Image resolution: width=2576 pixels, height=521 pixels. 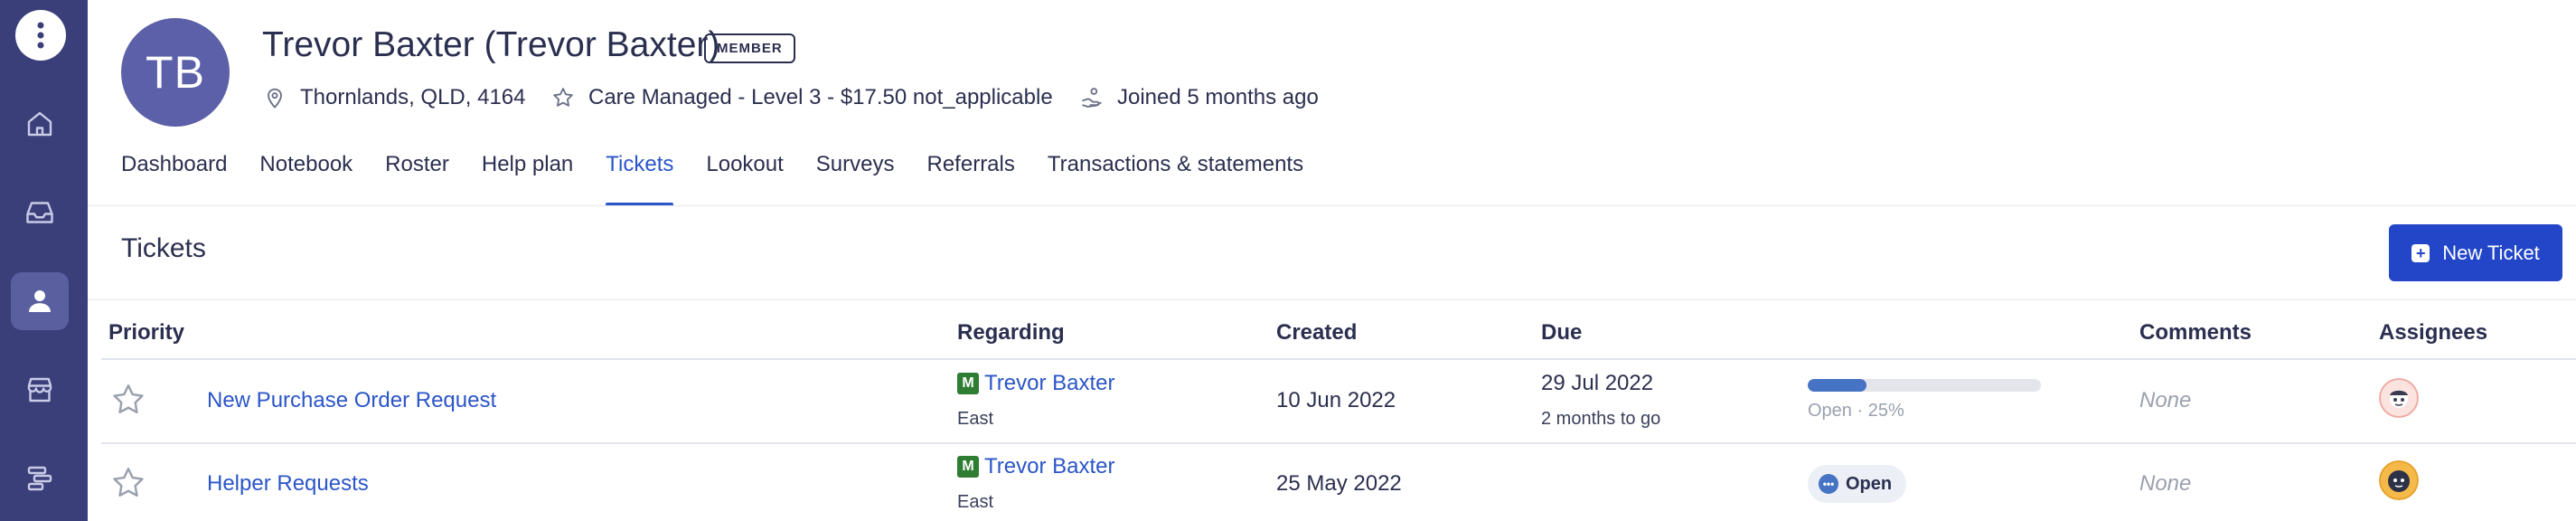 I want to click on home-icon, so click(x=39, y=124).